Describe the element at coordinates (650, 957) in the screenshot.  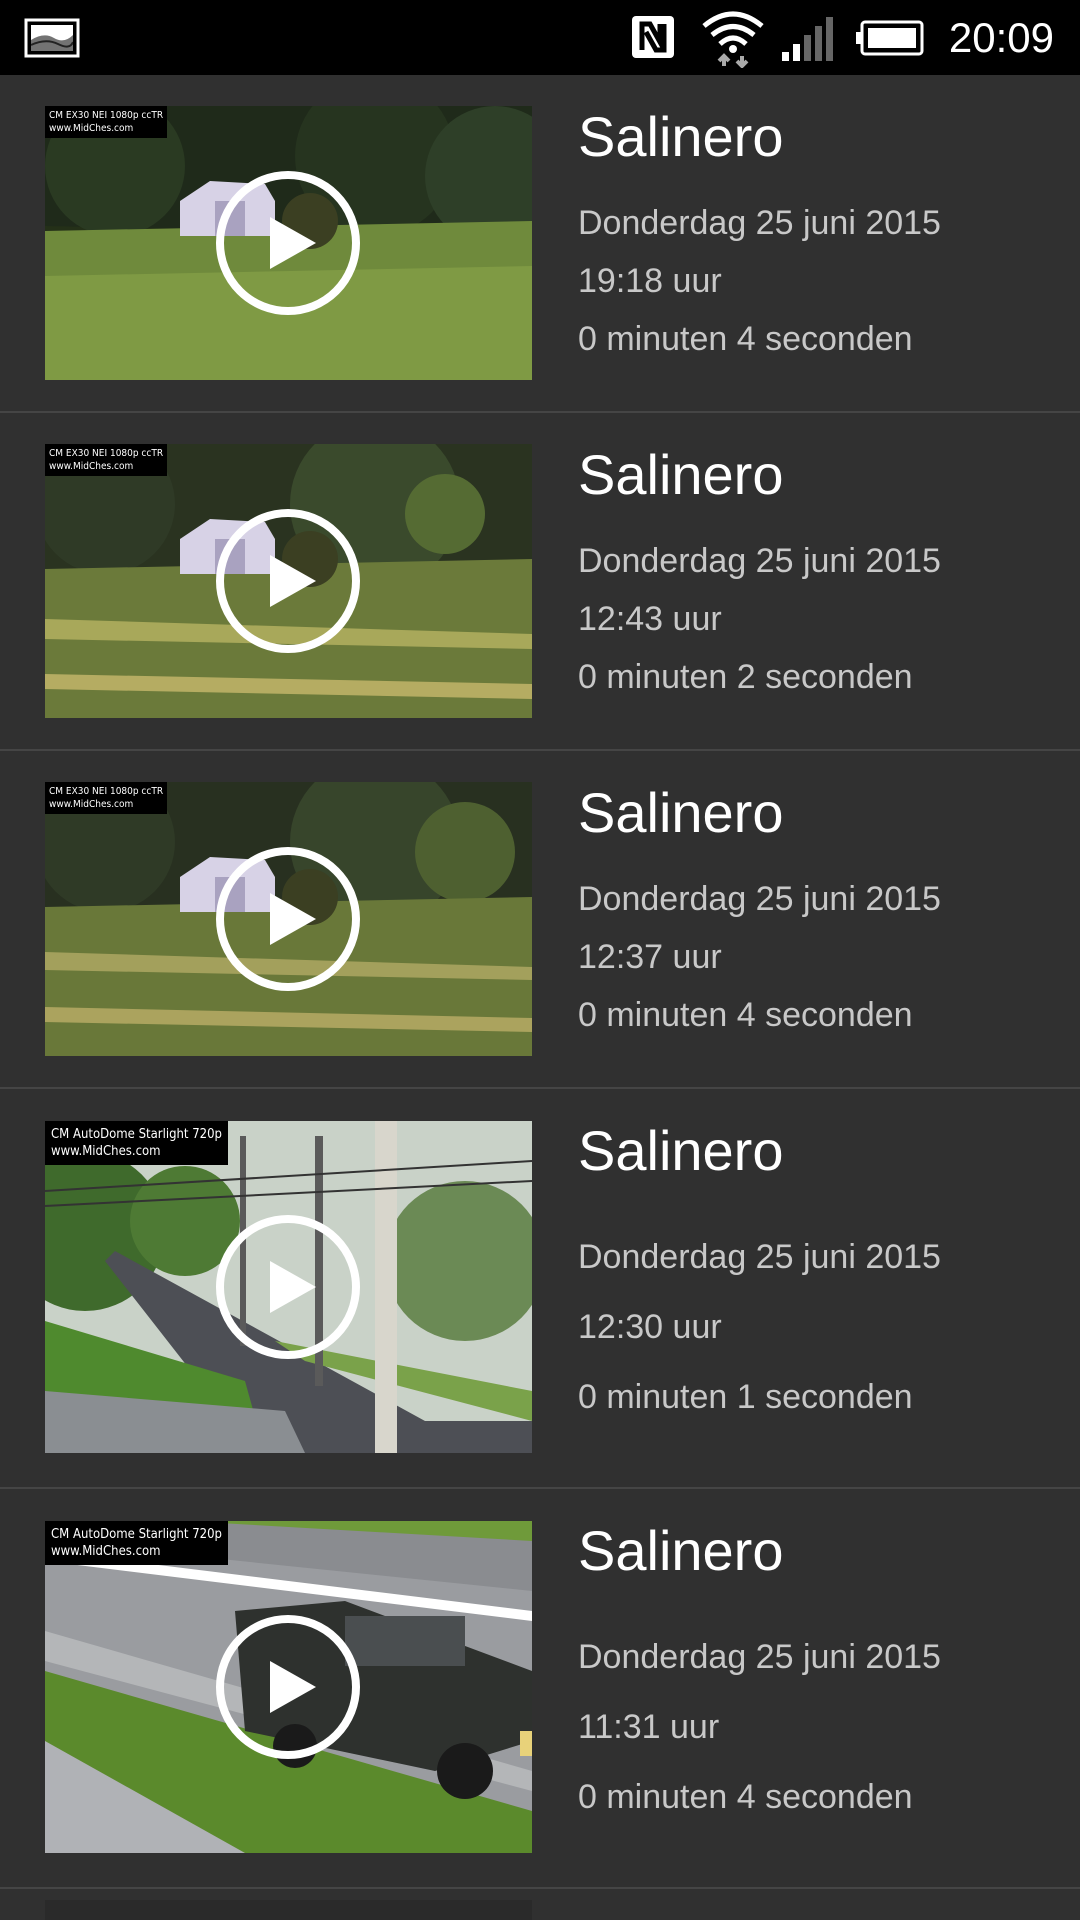
I see `item-time: 12:37 uur` at that location.